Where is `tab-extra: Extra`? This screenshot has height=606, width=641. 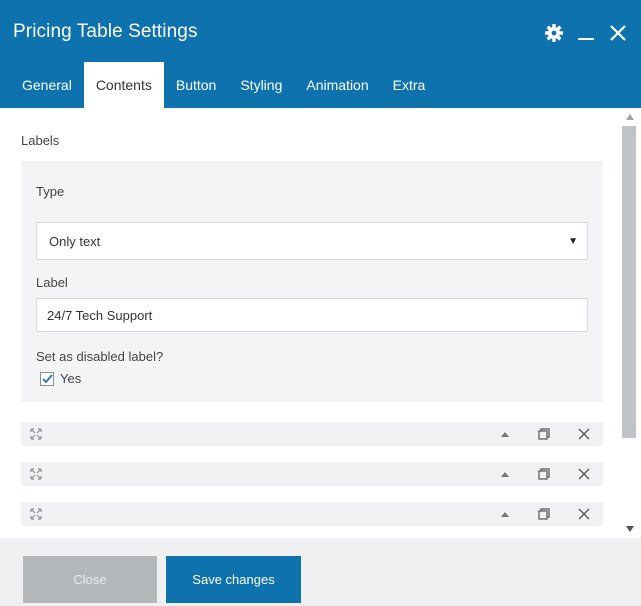
tab-extra: Extra is located at coordinates (409, 85).